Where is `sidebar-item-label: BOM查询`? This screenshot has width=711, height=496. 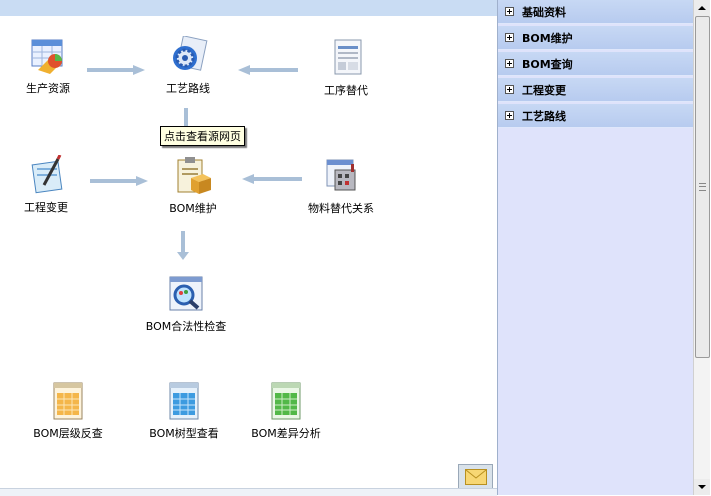 sidebar-item-label: BOM查询 is located at coordinates (547, 64).